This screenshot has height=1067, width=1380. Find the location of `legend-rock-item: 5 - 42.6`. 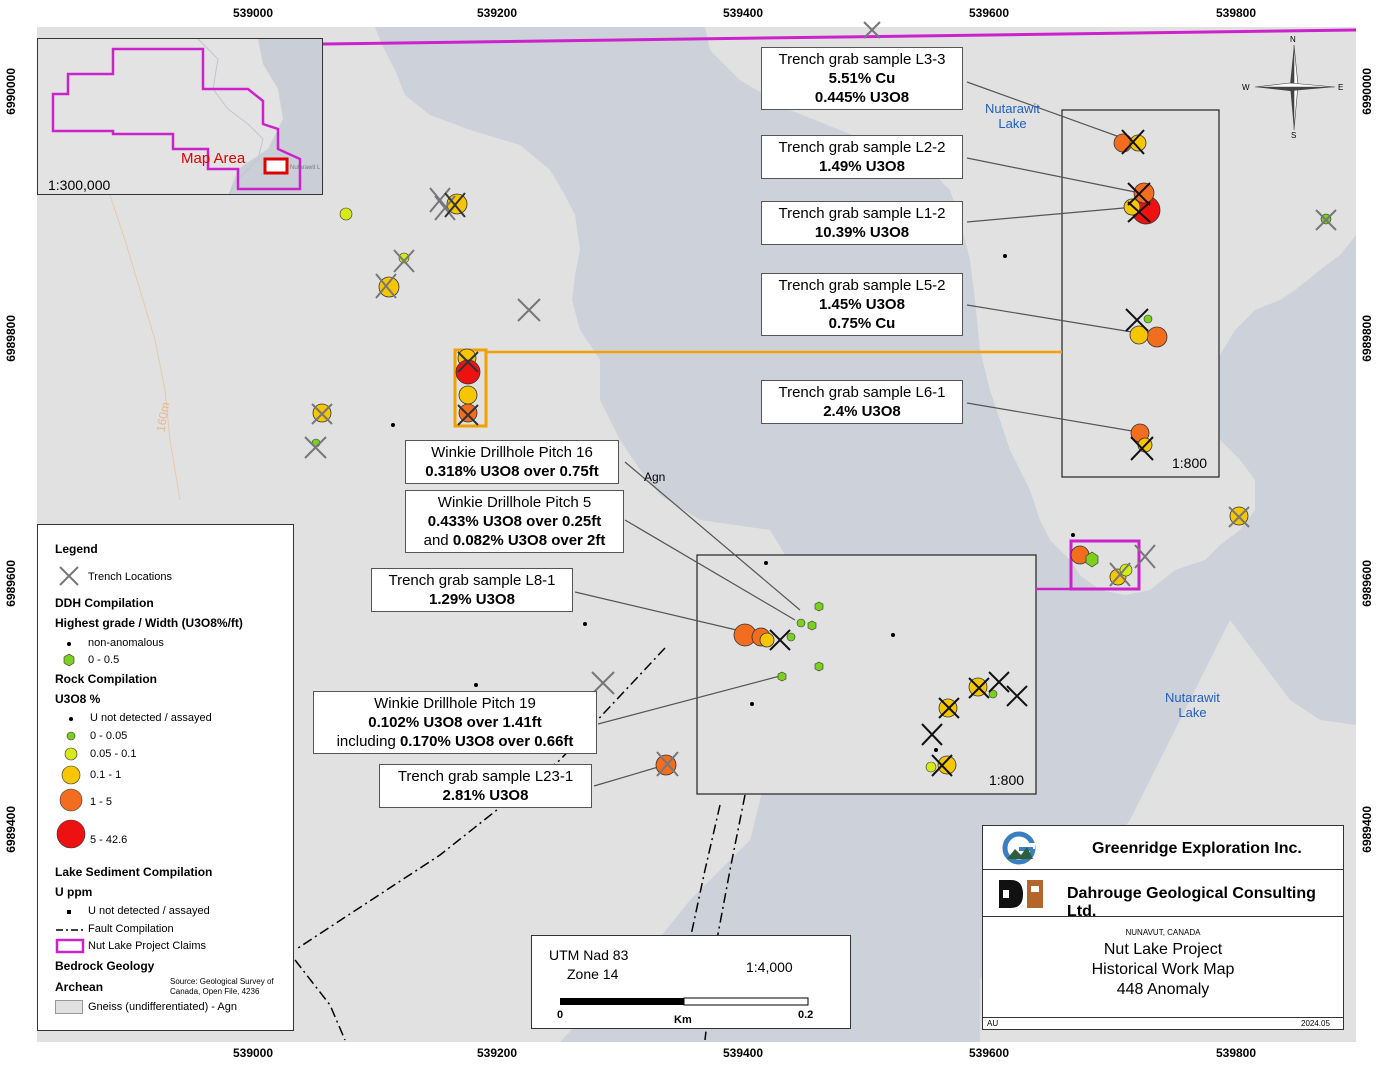

legend-rock-item: 5 - 42.6 is located at coordinates (109, 840).